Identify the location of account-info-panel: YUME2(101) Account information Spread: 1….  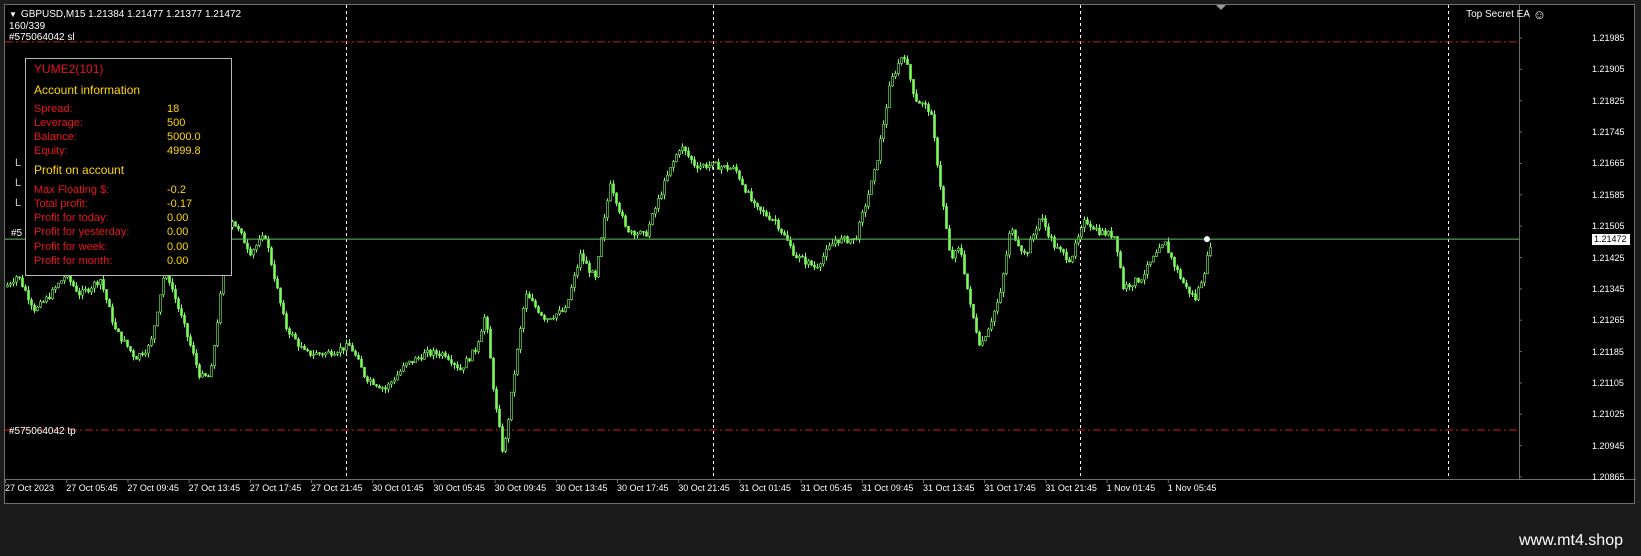
(128, 167).